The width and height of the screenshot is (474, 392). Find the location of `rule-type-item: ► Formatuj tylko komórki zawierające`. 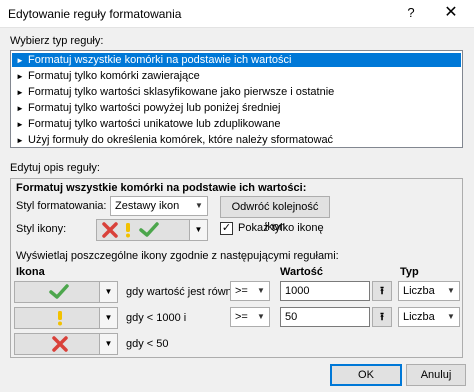

rule-type-item: ► Formatuj tylko komórki zawierające is located at coordinates (236, 76).